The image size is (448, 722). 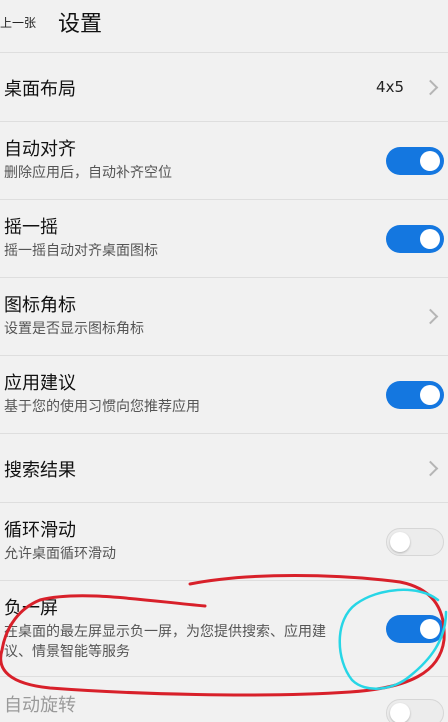 I want to click on loop-scroll-toggle, so click(x=415, y=542).